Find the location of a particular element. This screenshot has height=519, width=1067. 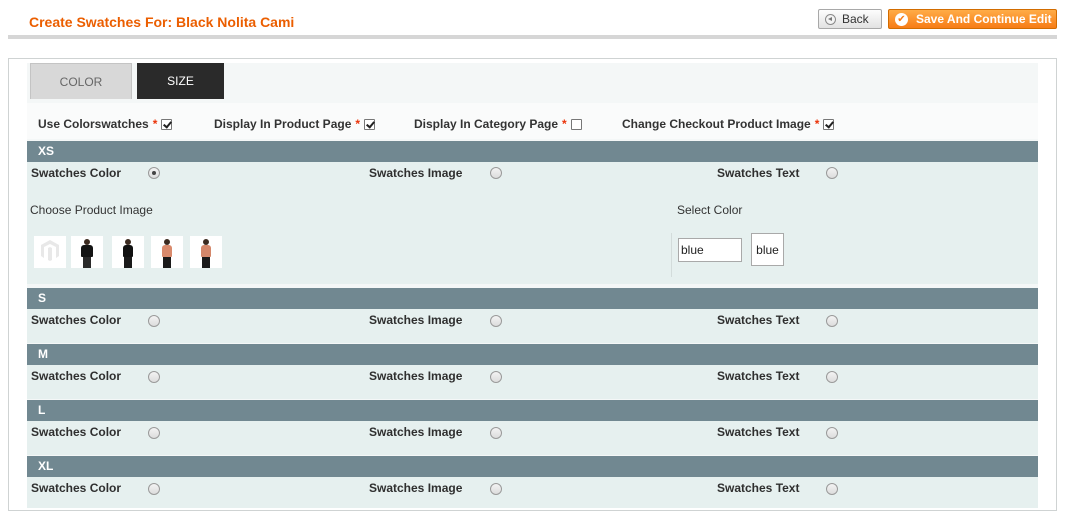

size-header-xl: XL is located at coordinates (532, 466).